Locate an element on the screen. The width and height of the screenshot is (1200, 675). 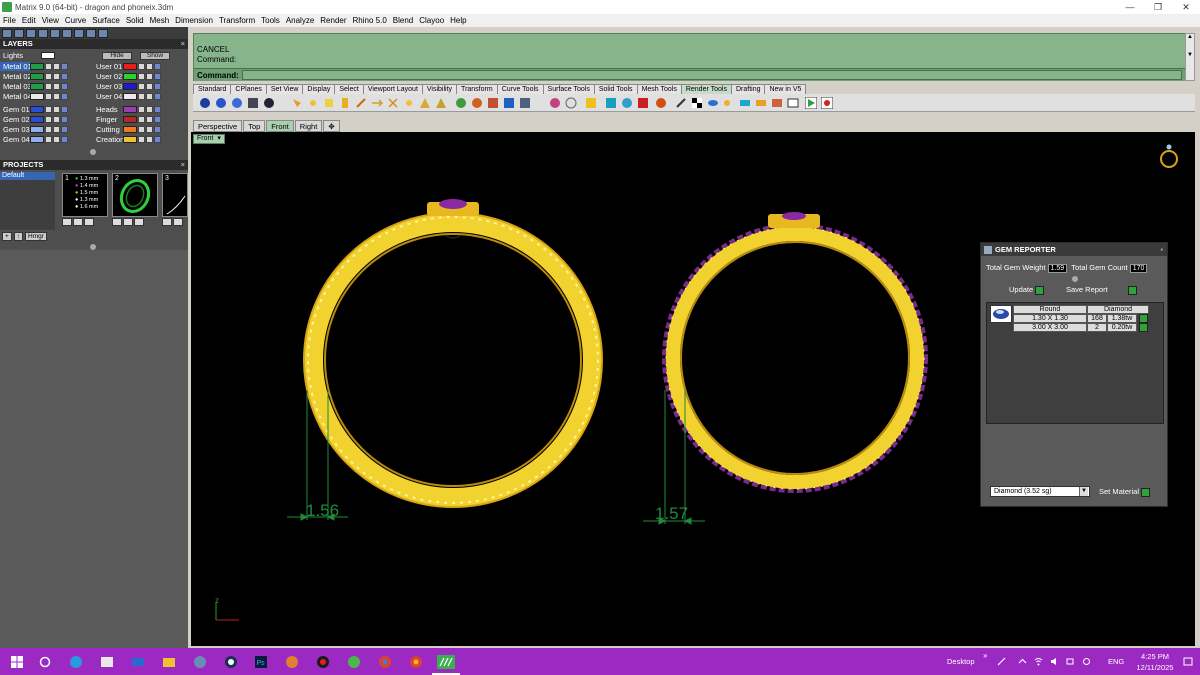
lens-icon is located at coordinates (713, 103).